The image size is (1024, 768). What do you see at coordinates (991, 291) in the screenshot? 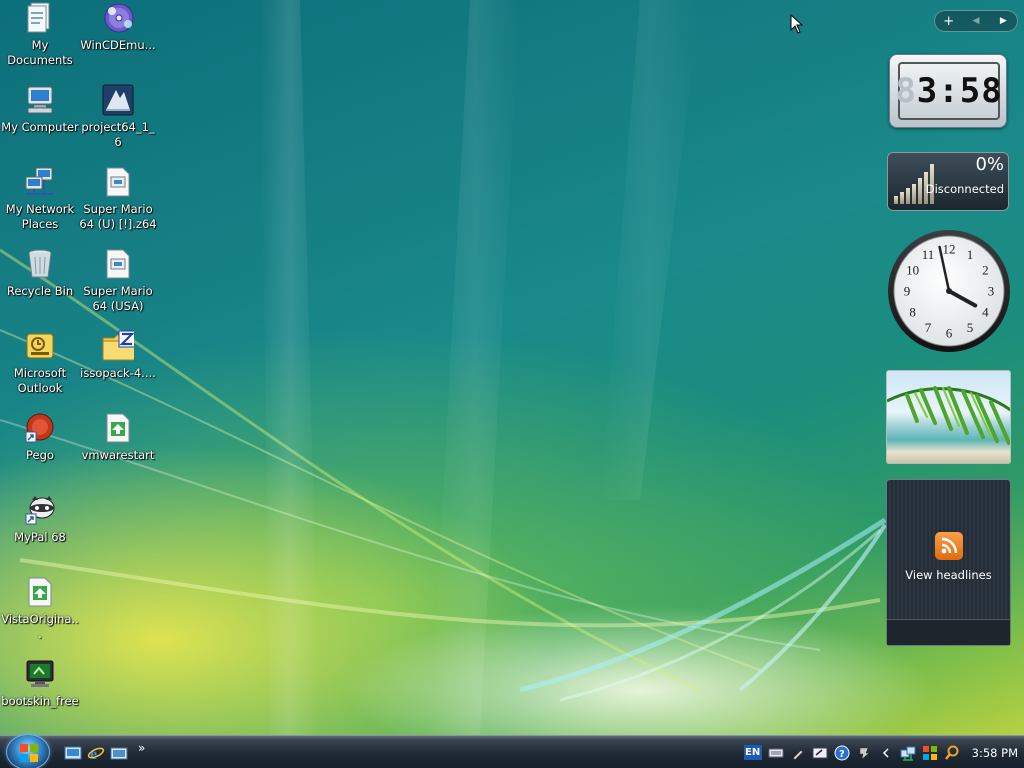
I see `clock-number: 3` at bounding box center [991, 291].